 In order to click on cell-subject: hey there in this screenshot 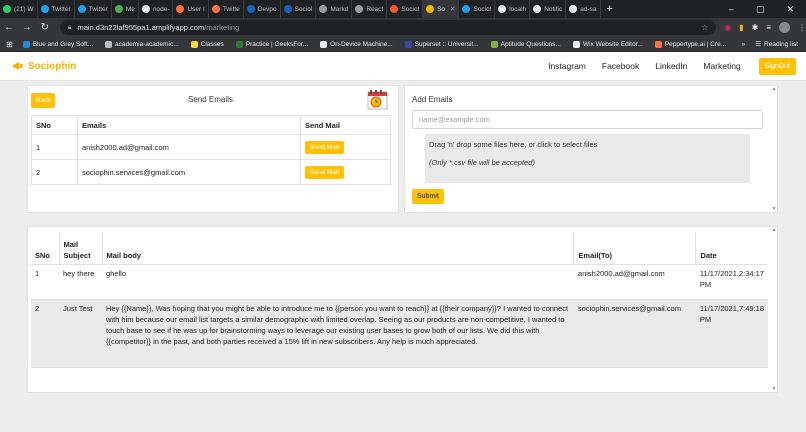, I will do `click(80, 282)`.